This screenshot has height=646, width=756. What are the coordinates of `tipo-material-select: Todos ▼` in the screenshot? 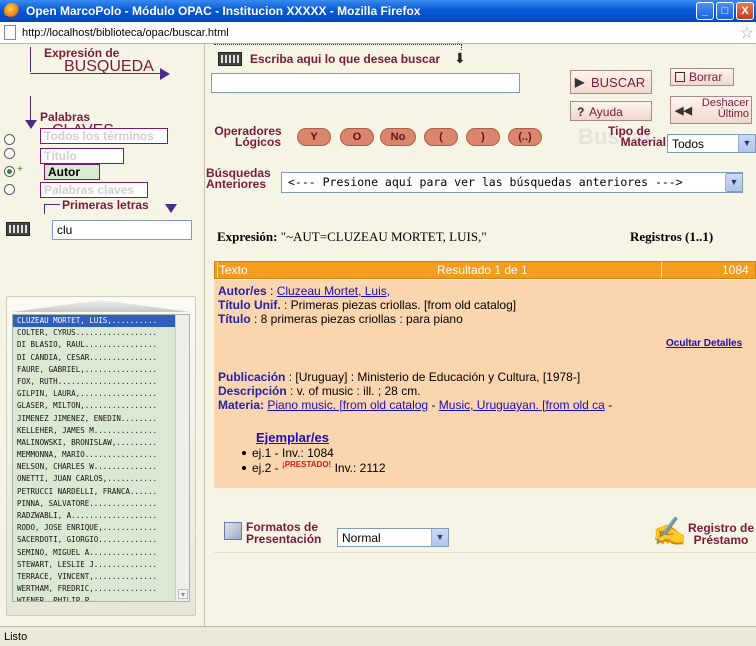 It's located at (711, 143).